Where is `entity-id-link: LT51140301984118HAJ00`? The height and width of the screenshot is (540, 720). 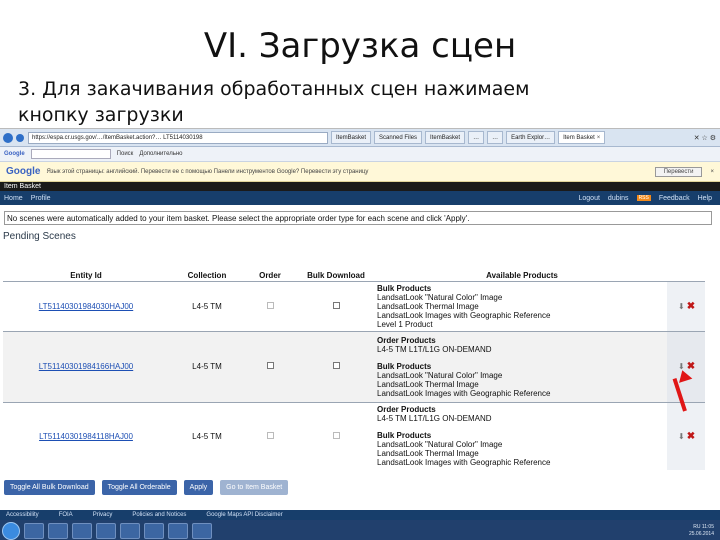 entity-id-link: LT51140301984118HAJ00 is located at coordinates (86, 436).